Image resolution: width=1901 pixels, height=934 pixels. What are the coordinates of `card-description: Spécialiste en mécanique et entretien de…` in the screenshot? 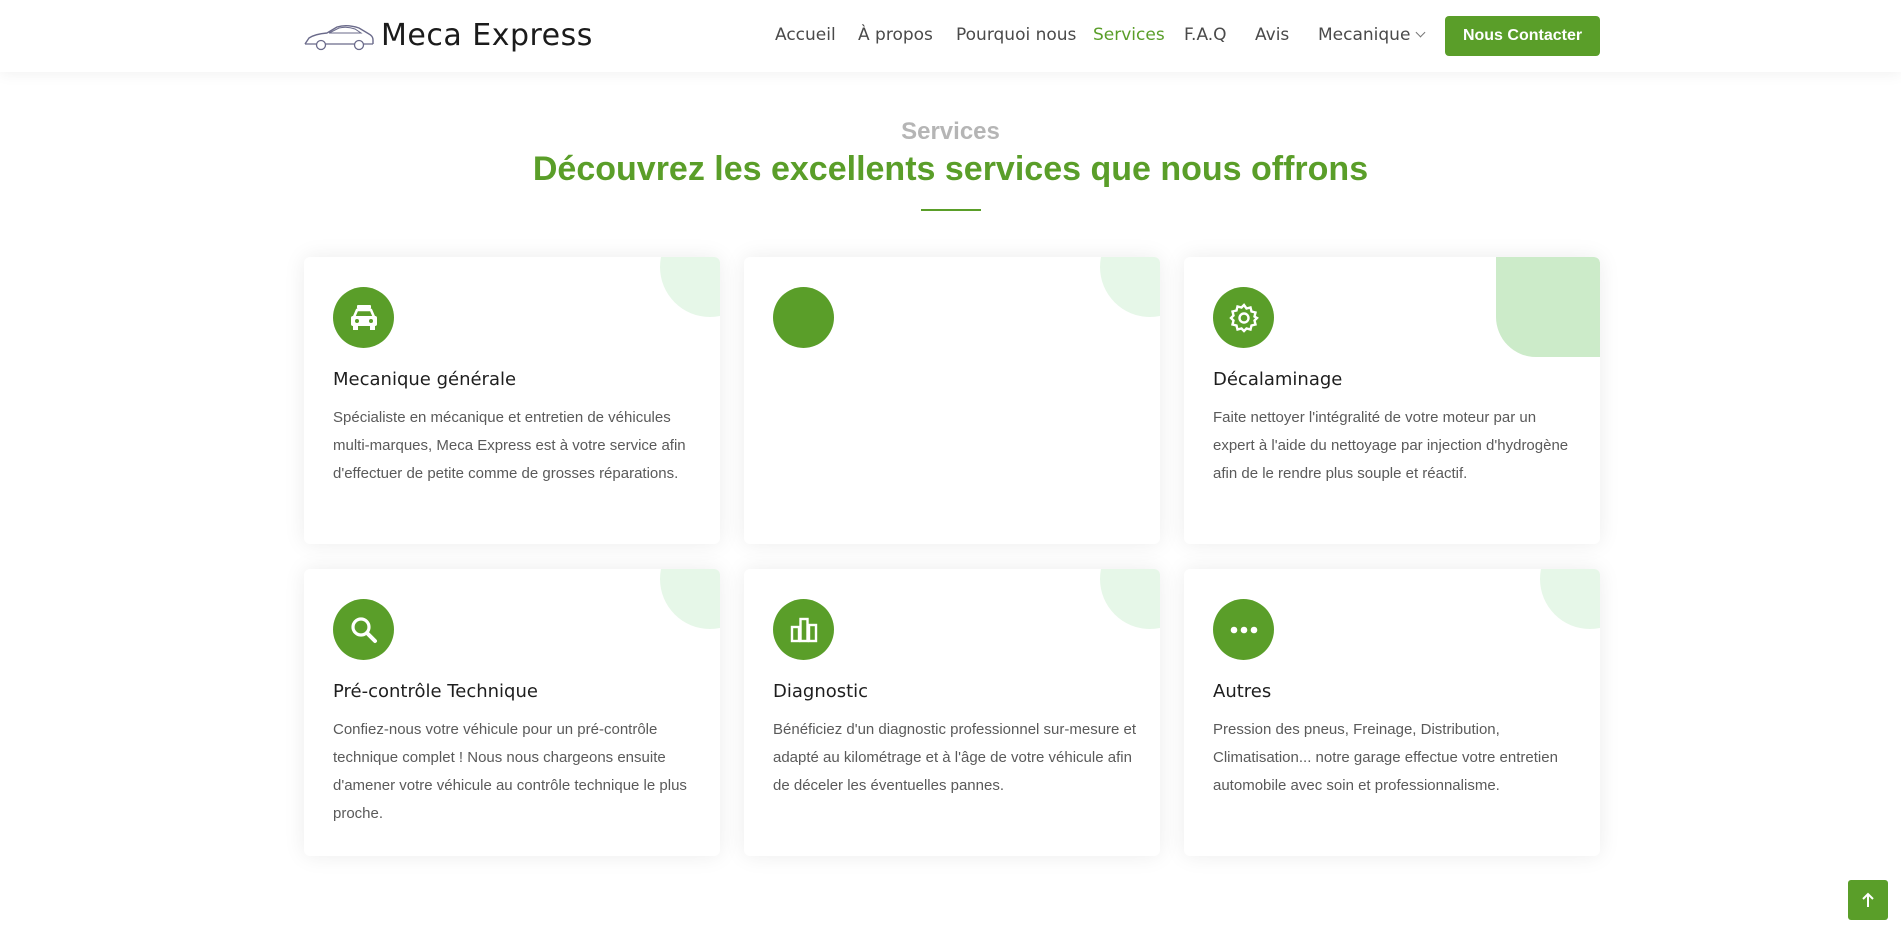 It's located at (509, 445).